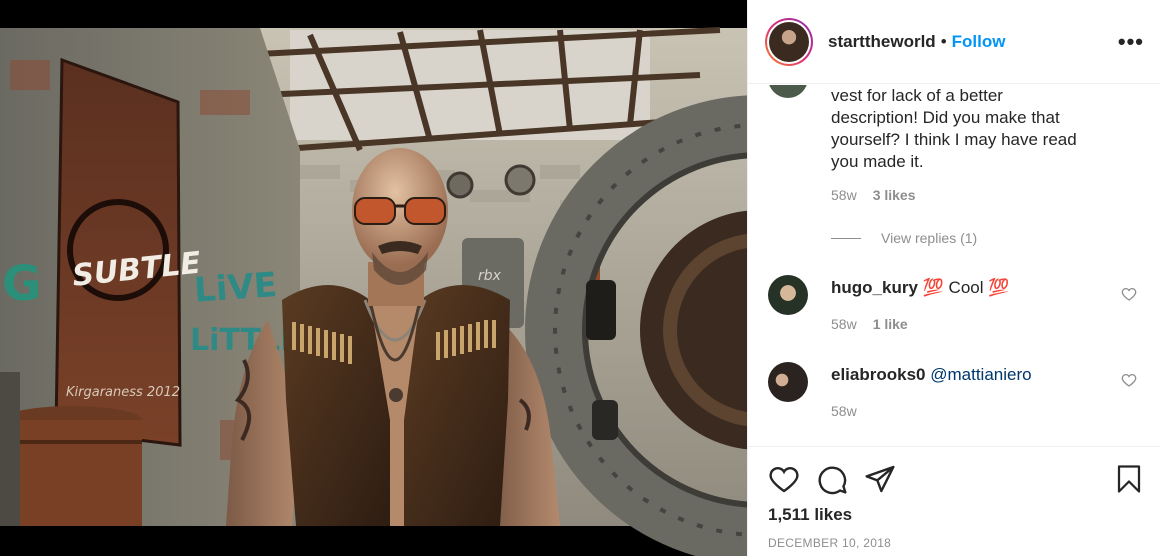  What do you see at coordinates (929, 238) in the screenshot?
I see `view-replies-label: View replies (1)` at bounding box center [929, 238].